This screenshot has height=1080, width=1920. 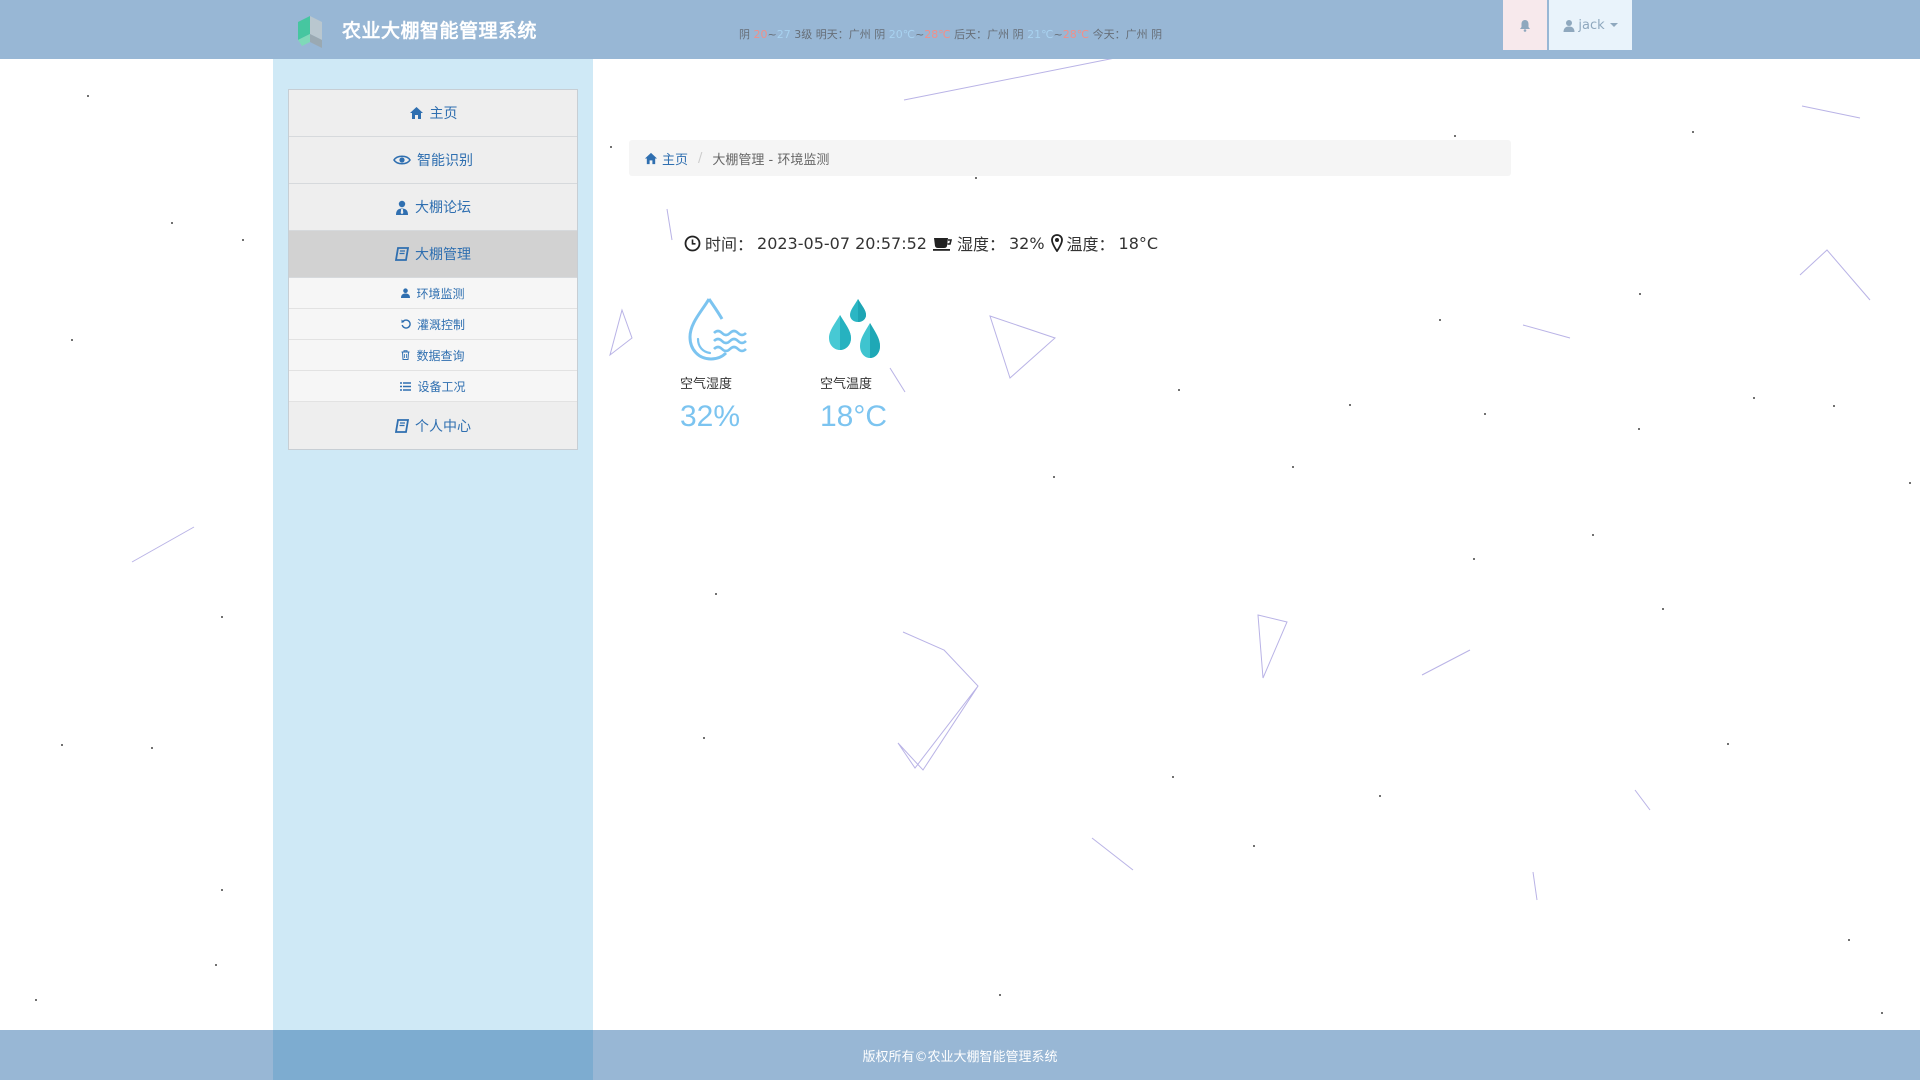 I want to click on sidebar-item-home: 主页, so click(x=433, y=113).